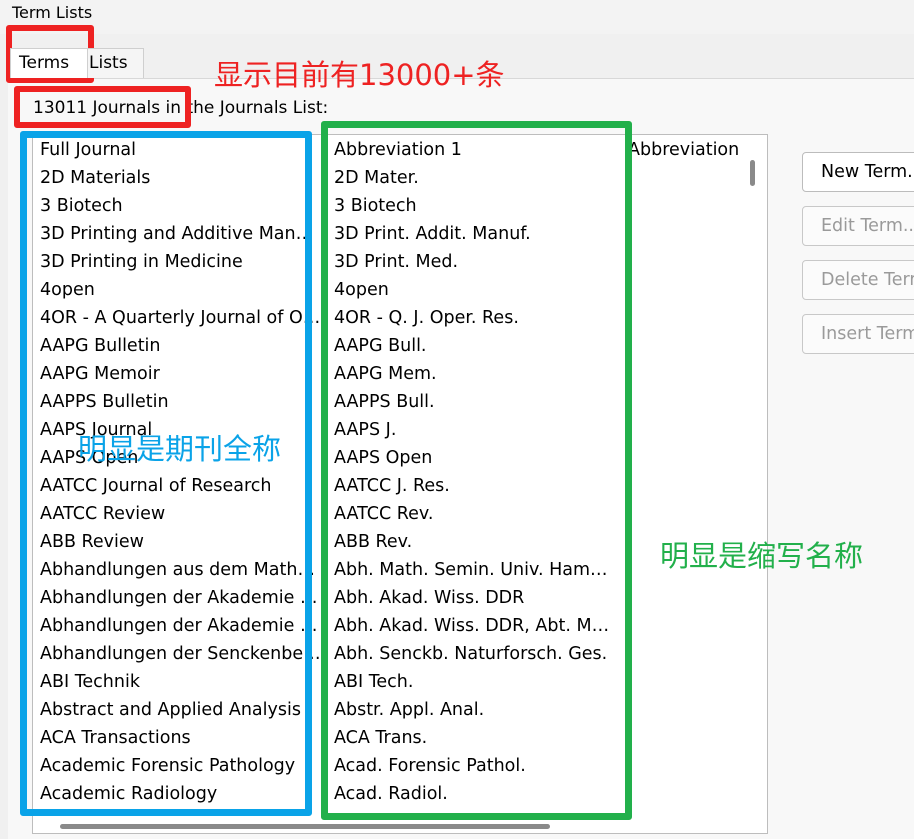 This screenshot has width=914, height=839. I want to click on delete-term-button: Delete Term, so click(858, 280).